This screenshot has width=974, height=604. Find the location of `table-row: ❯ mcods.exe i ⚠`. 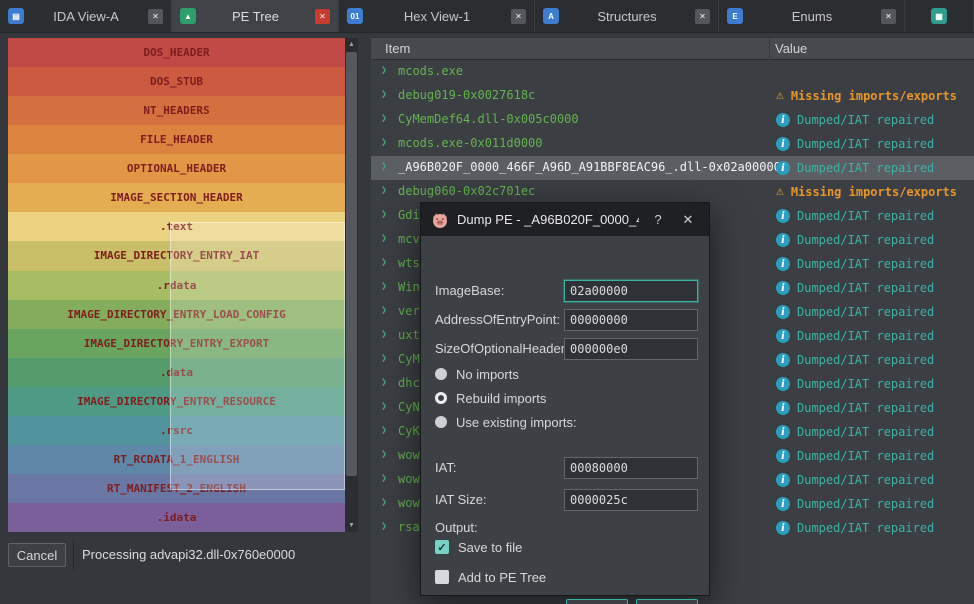

table-row: ❯ mcods.exe i ⚠ is located at coordinates (672, 72).